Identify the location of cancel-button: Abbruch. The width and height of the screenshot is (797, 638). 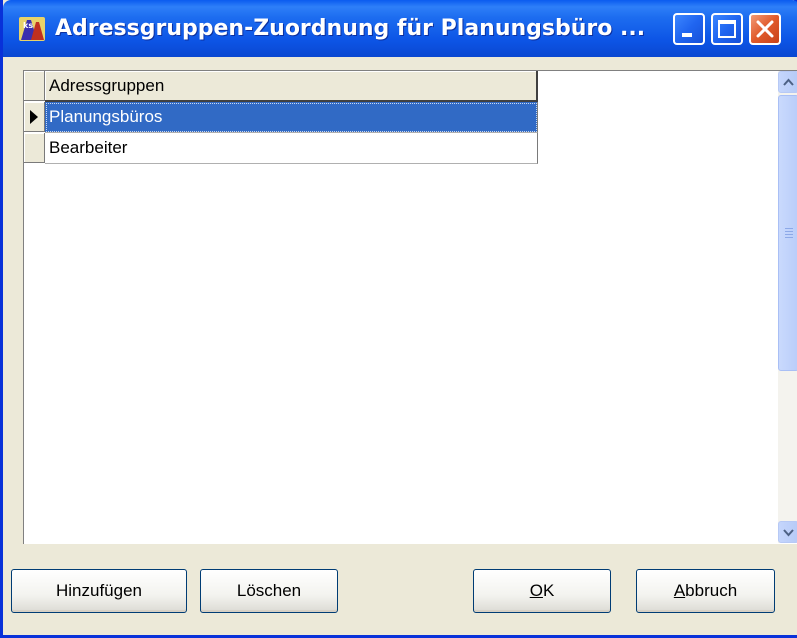
(705, 591).